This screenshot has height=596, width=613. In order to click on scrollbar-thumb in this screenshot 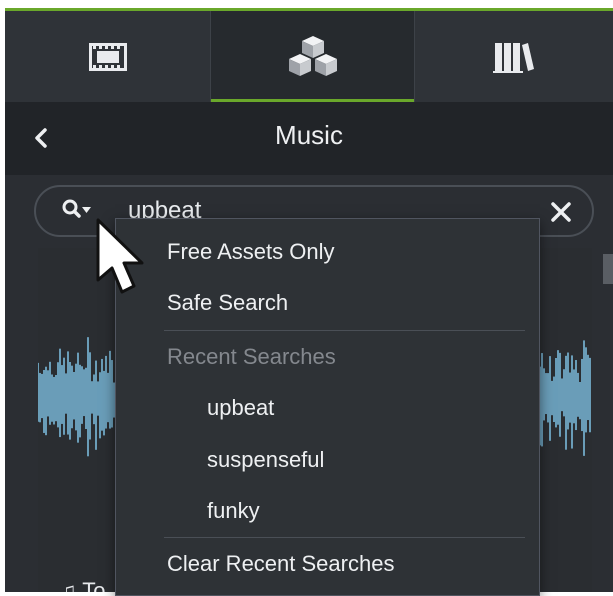, I will do `click(608, 269)`.